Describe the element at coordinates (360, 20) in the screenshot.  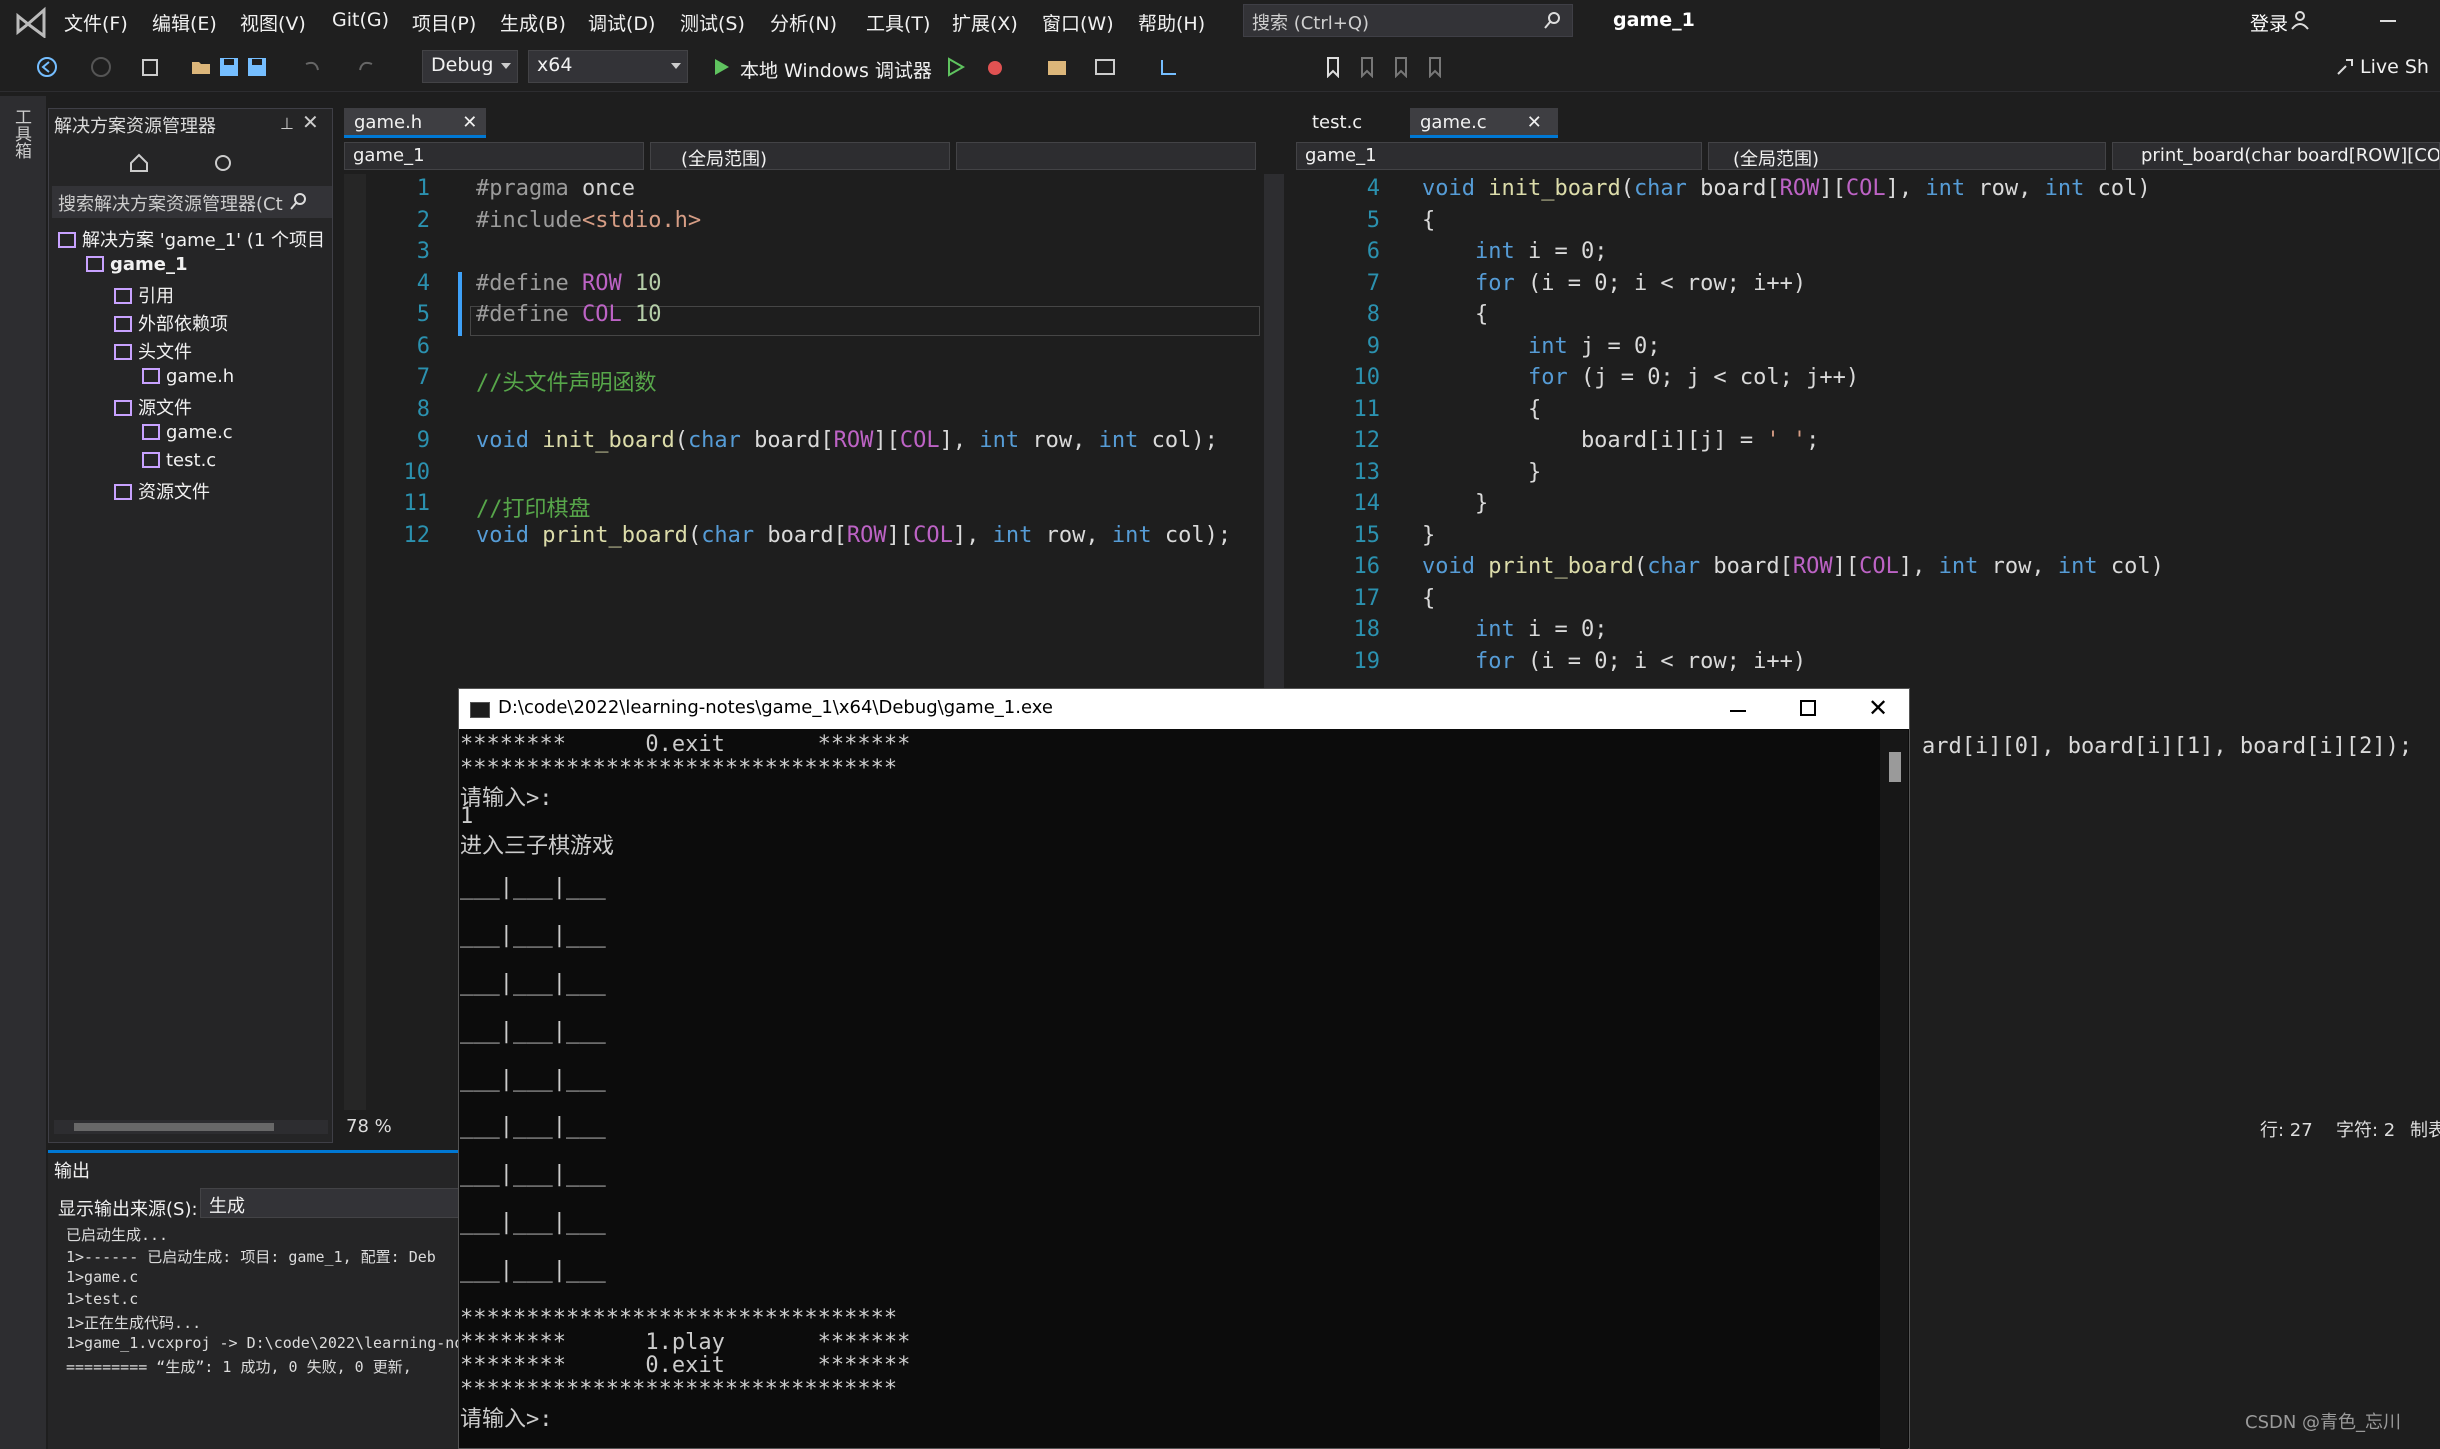
I see `menu-item: Git(G)` at that location.